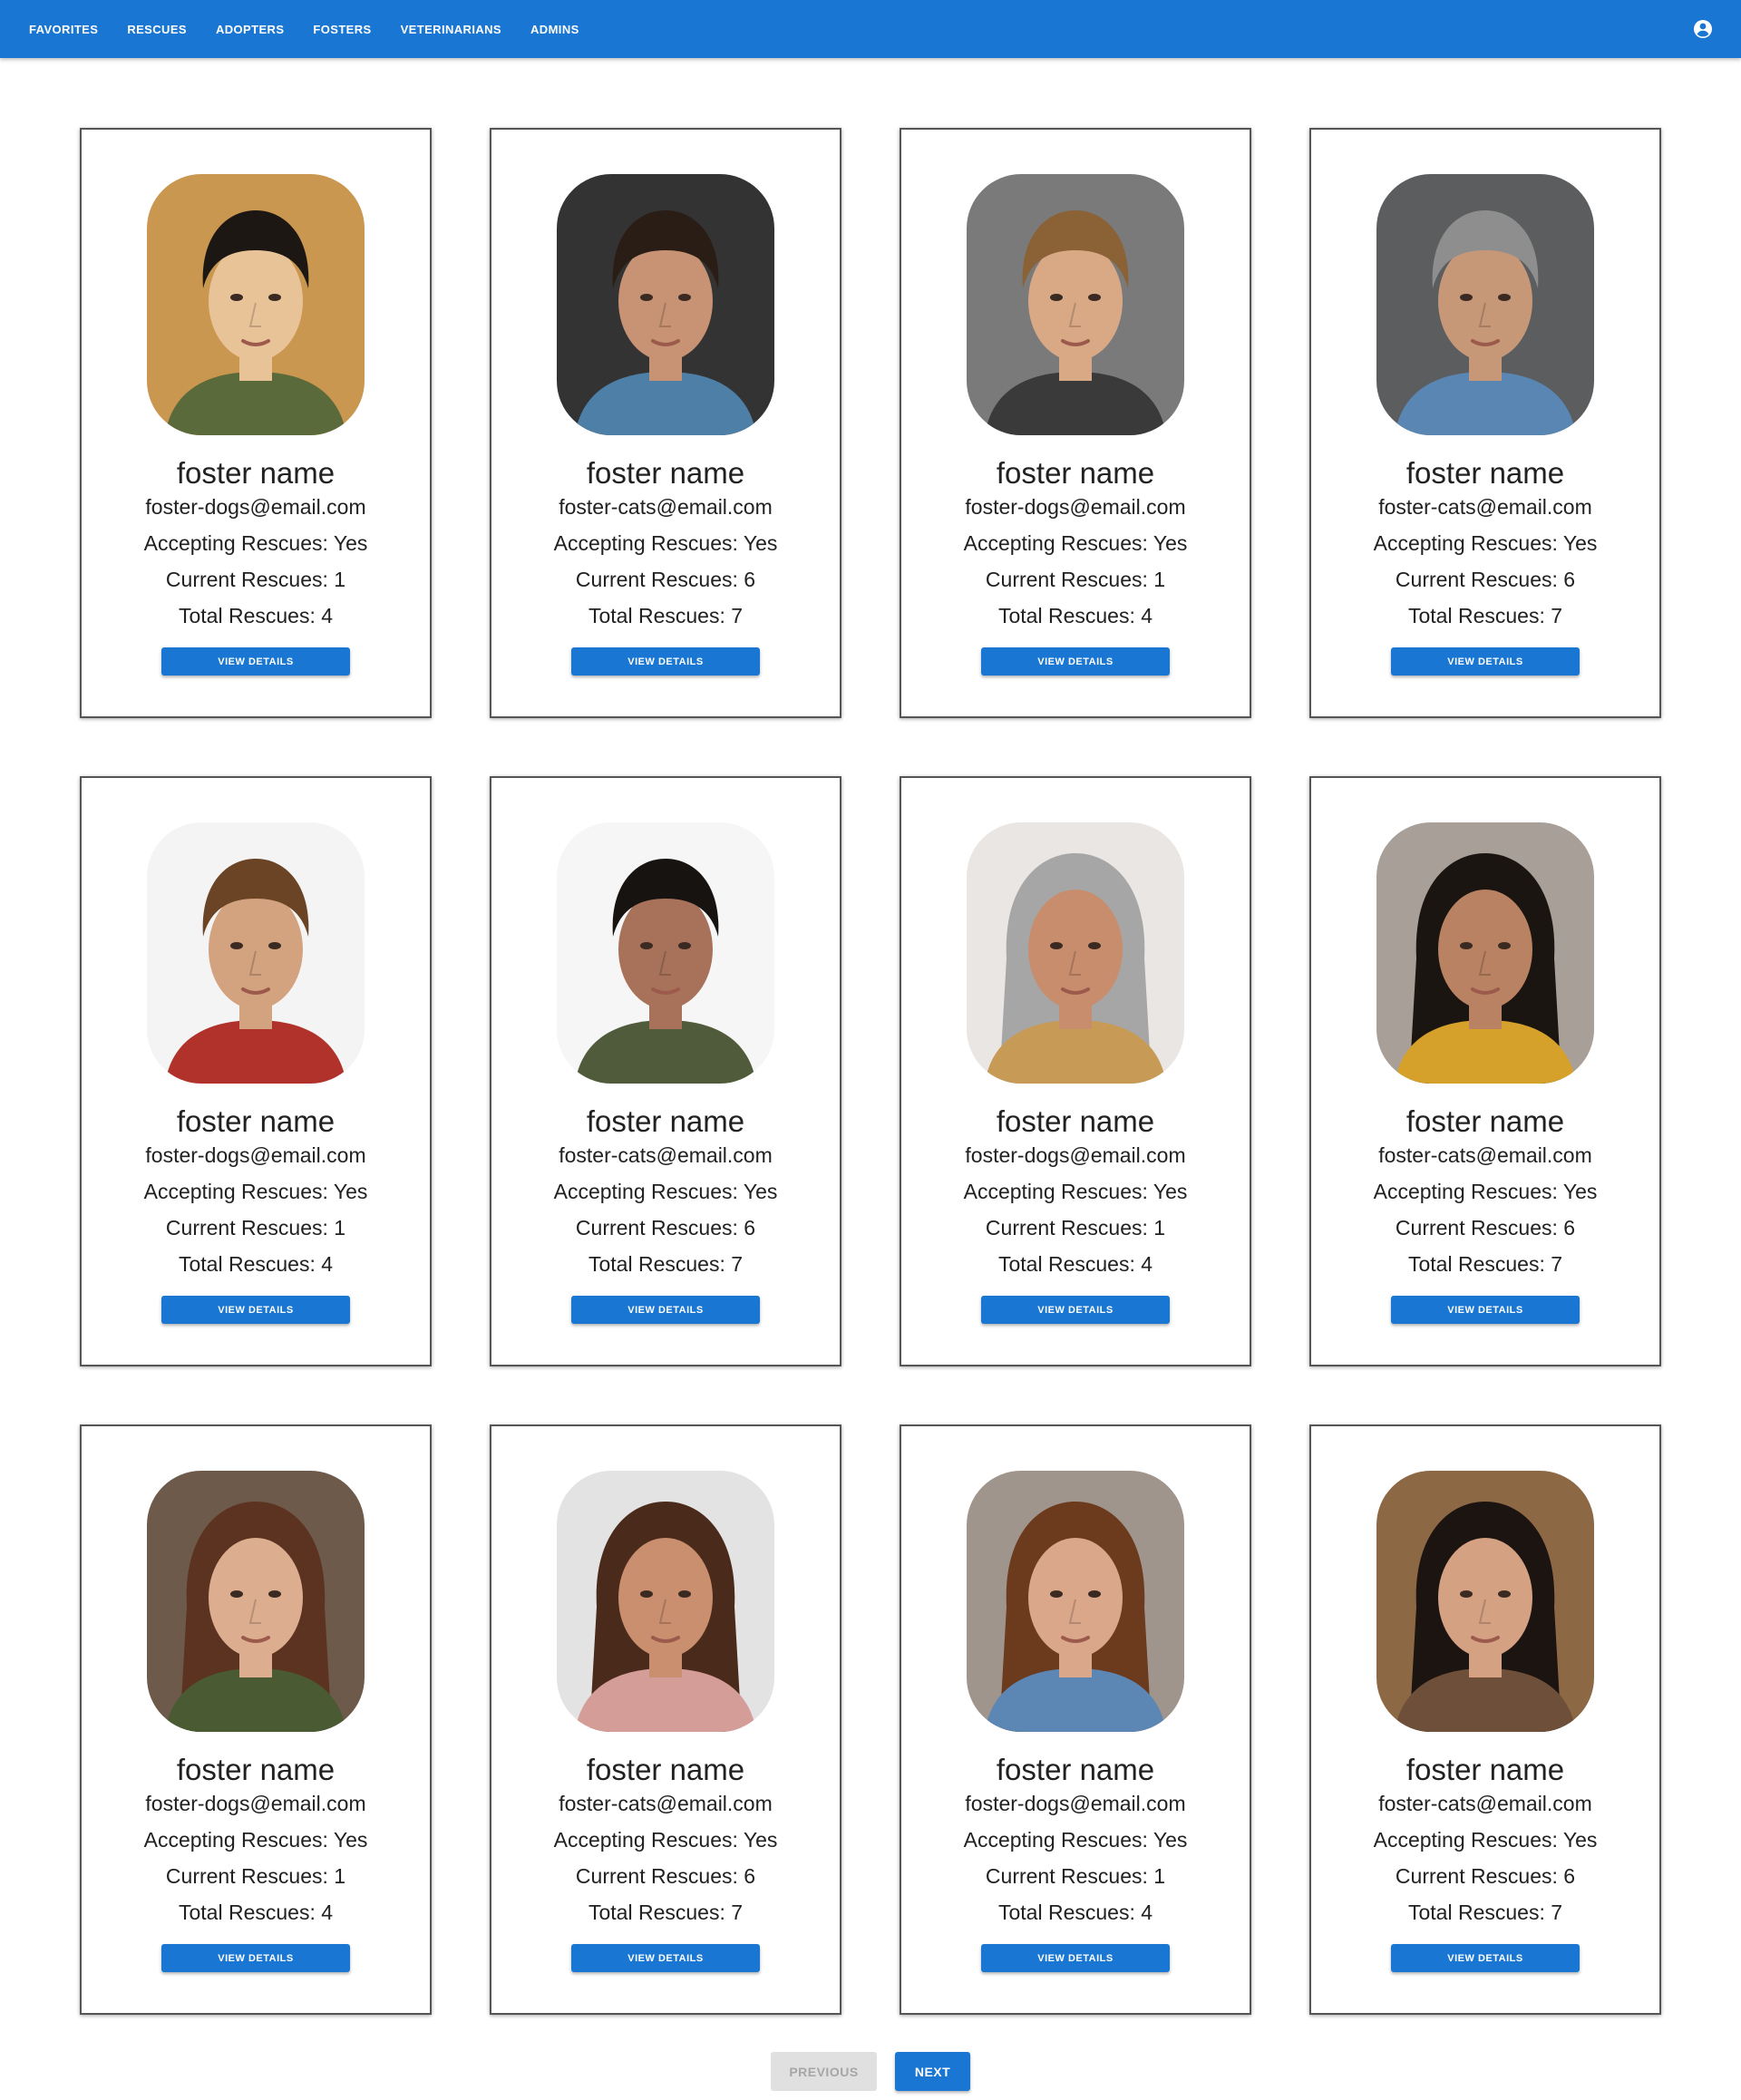 This screenshot has width=1741, height=2100. I want to click on next-button: NEXT, so click(932, 2071).